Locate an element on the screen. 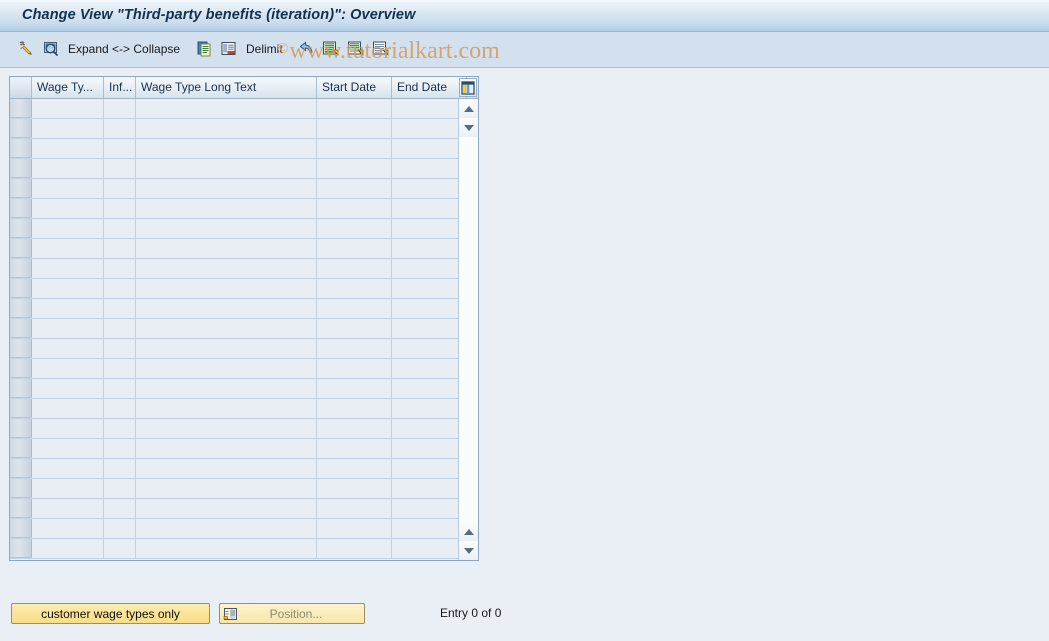 This screenshot has height=641, width=1049. column-header-wage-type-long-text: Wage Type Long Text is located at coordinates (226, 87).